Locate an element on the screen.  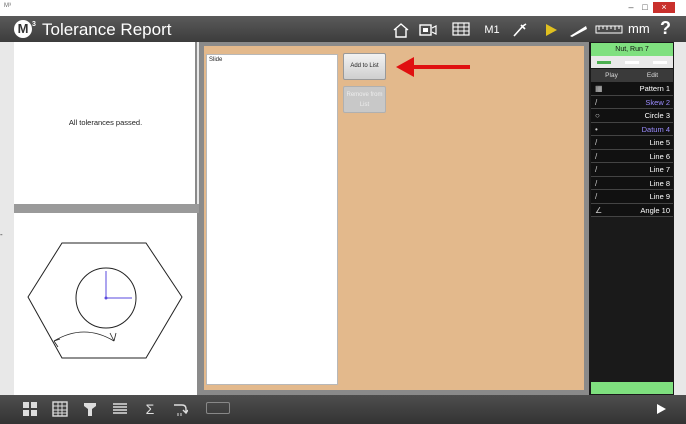
stylus-icon is located at coordinates (578, 31).